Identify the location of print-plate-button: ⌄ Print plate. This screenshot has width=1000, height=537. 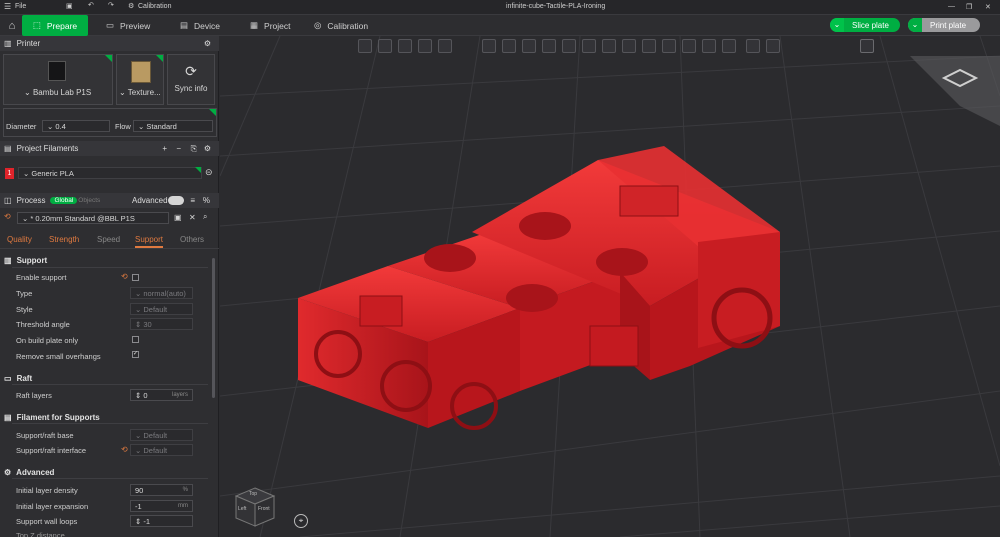
(944, 25).